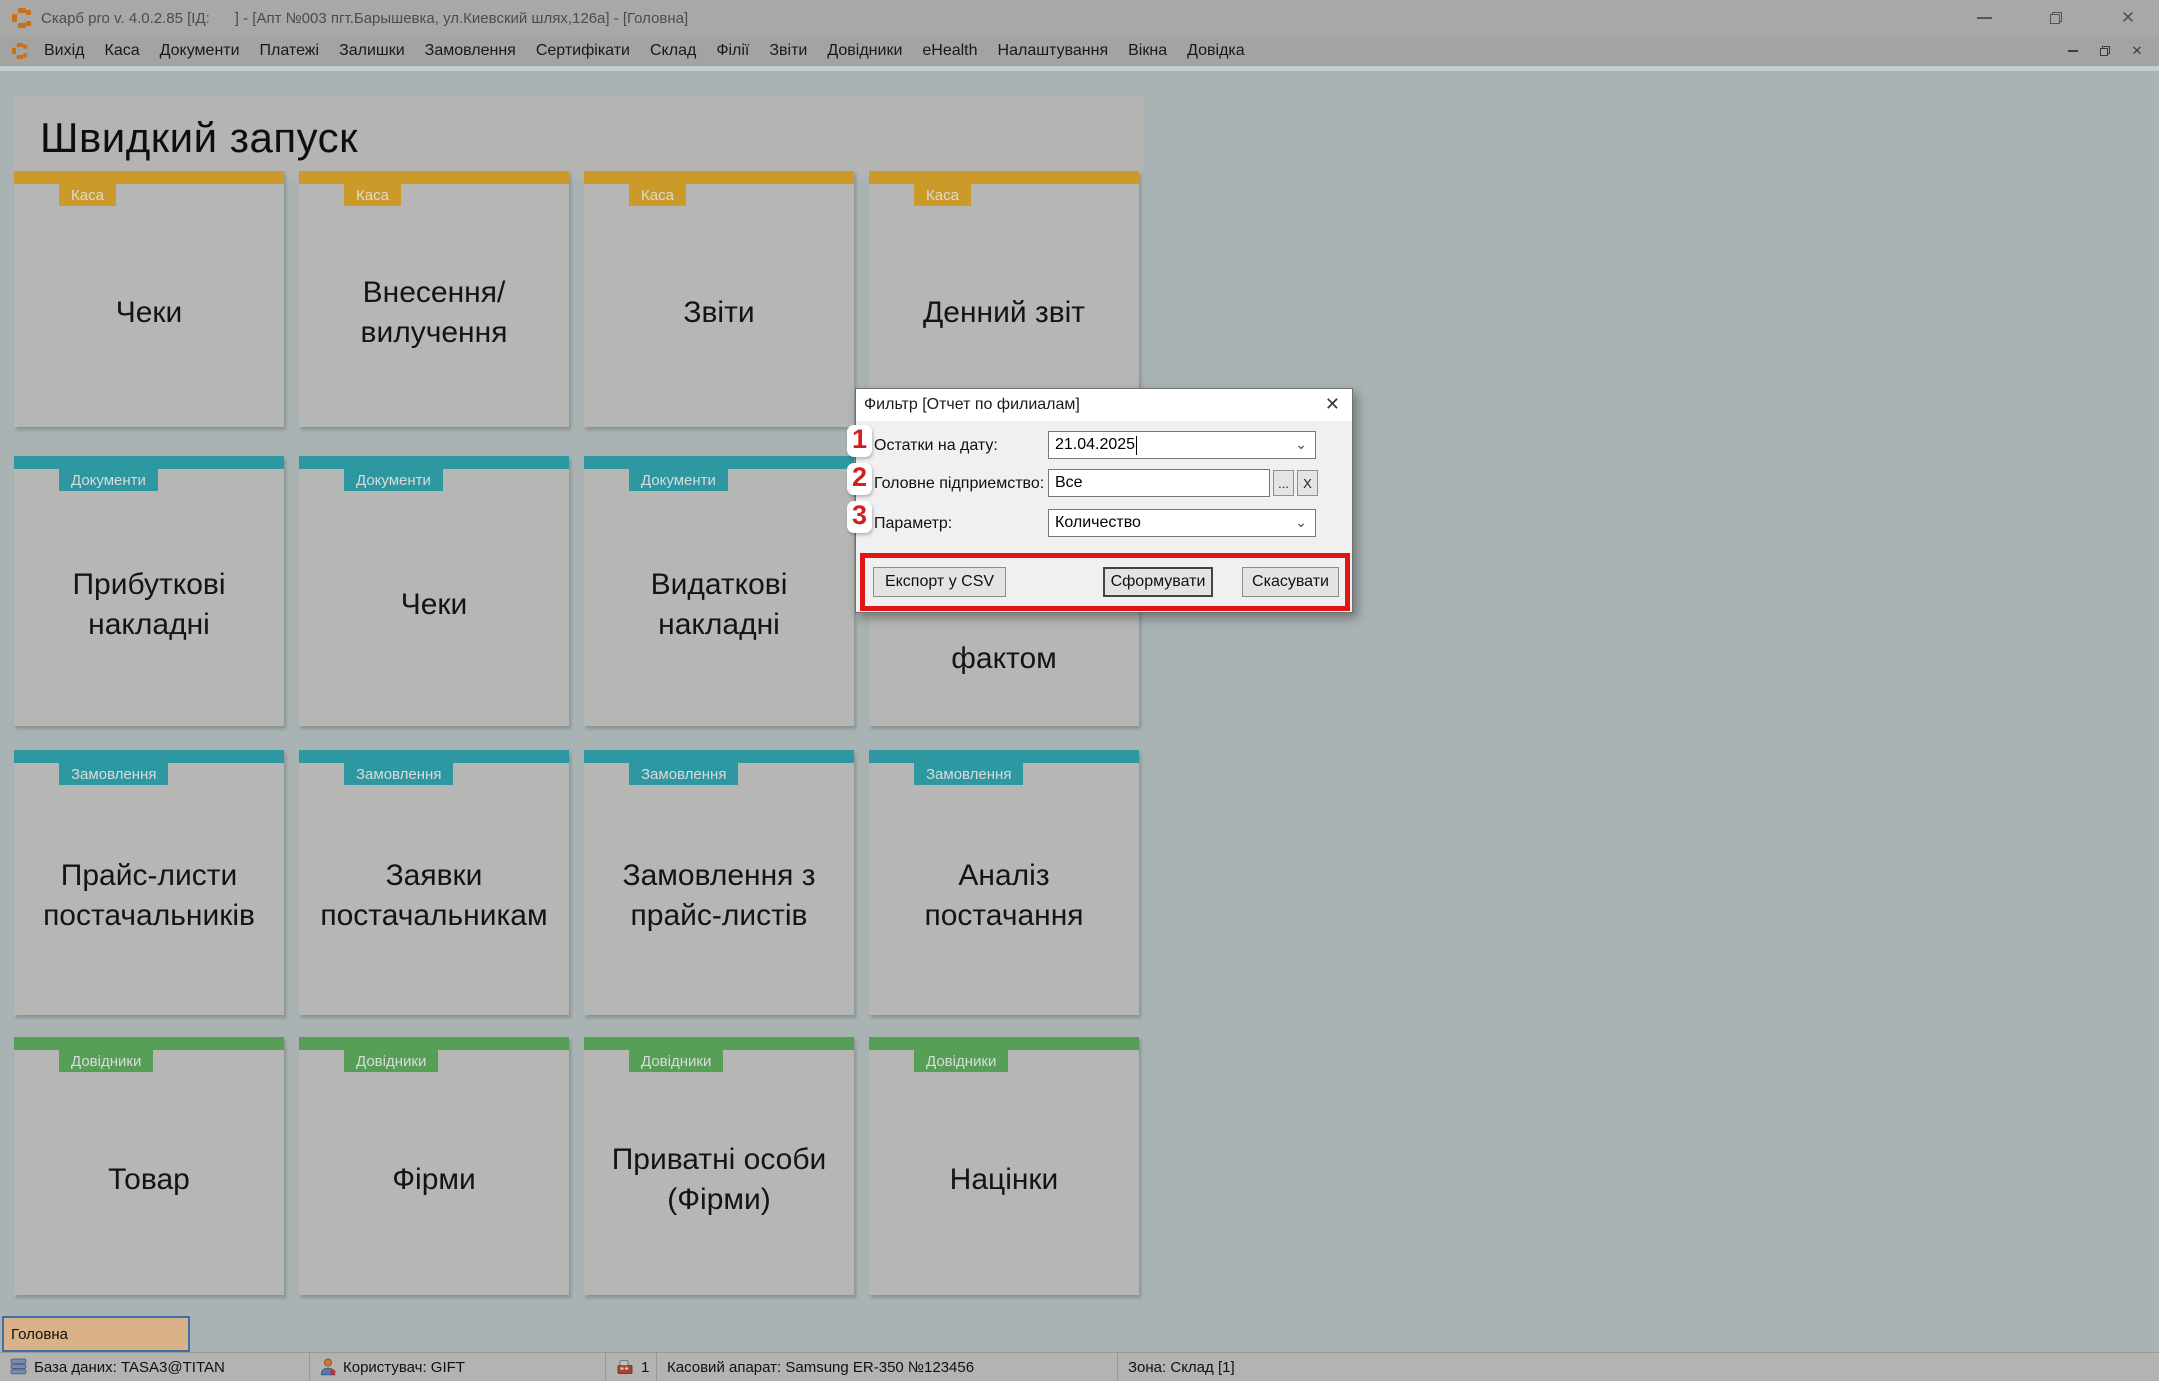 The width and height of the screenshot is (2159, 1381). Describe the element at coordinates (1182, 523) in the screenshot. I see `parameter-combobox: Количество ⌄` at that location.